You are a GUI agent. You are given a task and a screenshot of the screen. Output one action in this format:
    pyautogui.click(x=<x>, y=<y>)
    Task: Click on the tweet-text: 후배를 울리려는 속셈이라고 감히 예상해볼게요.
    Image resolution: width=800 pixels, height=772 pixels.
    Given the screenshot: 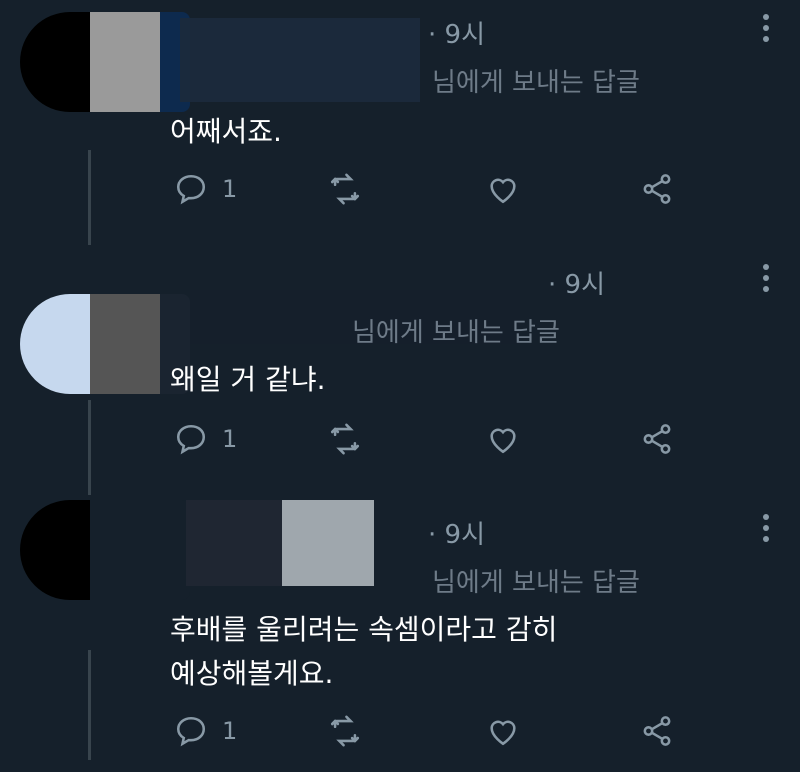 What is the action you would take?
    pyautogui.click(x=364, y=651)
    